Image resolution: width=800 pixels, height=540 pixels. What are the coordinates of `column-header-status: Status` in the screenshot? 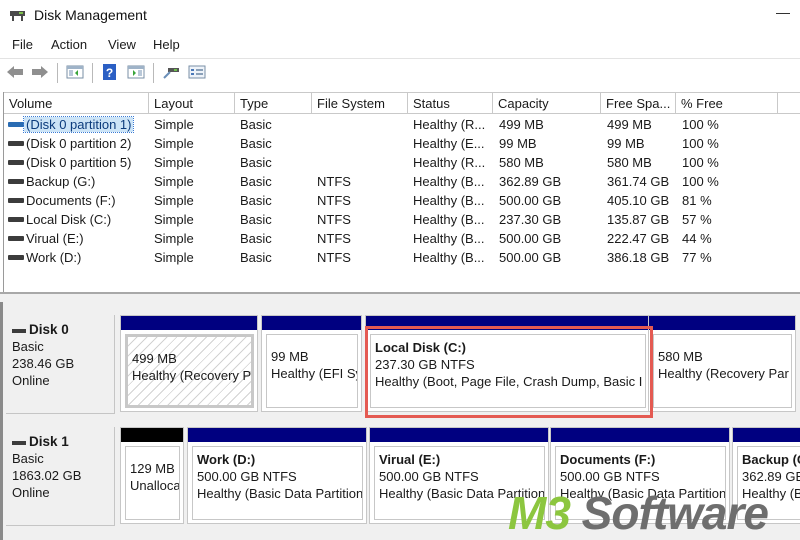 It's located at (450, 103).